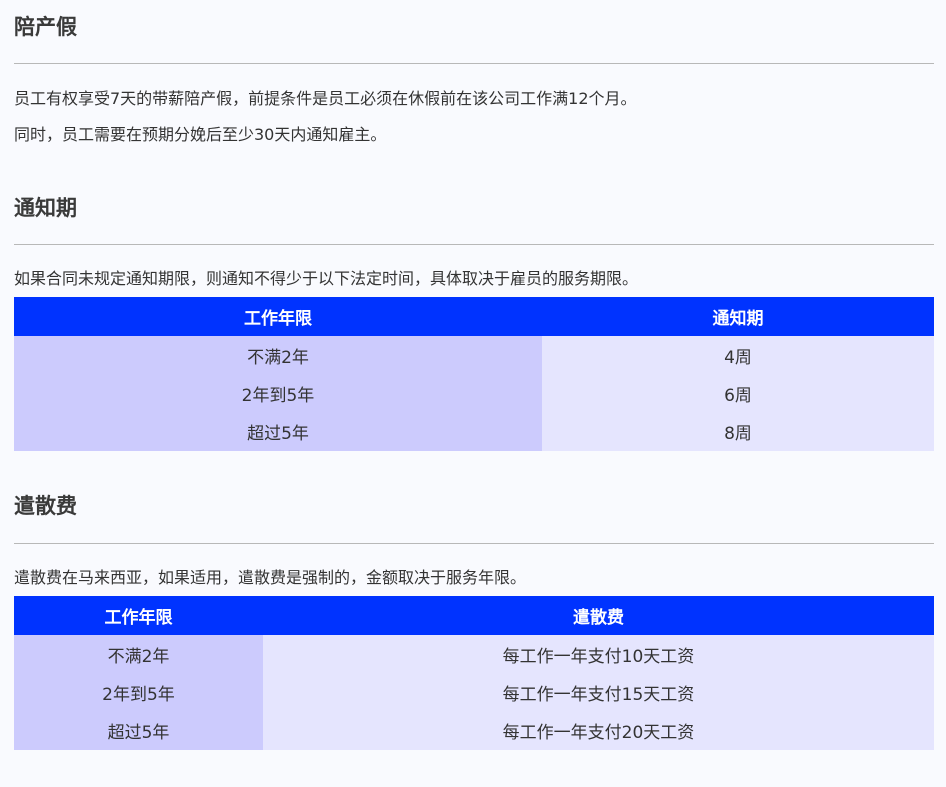  Describe the element at coordinates (278, 431) in the screenshot. I see `notice-years-cell: 超过5年` at that location.